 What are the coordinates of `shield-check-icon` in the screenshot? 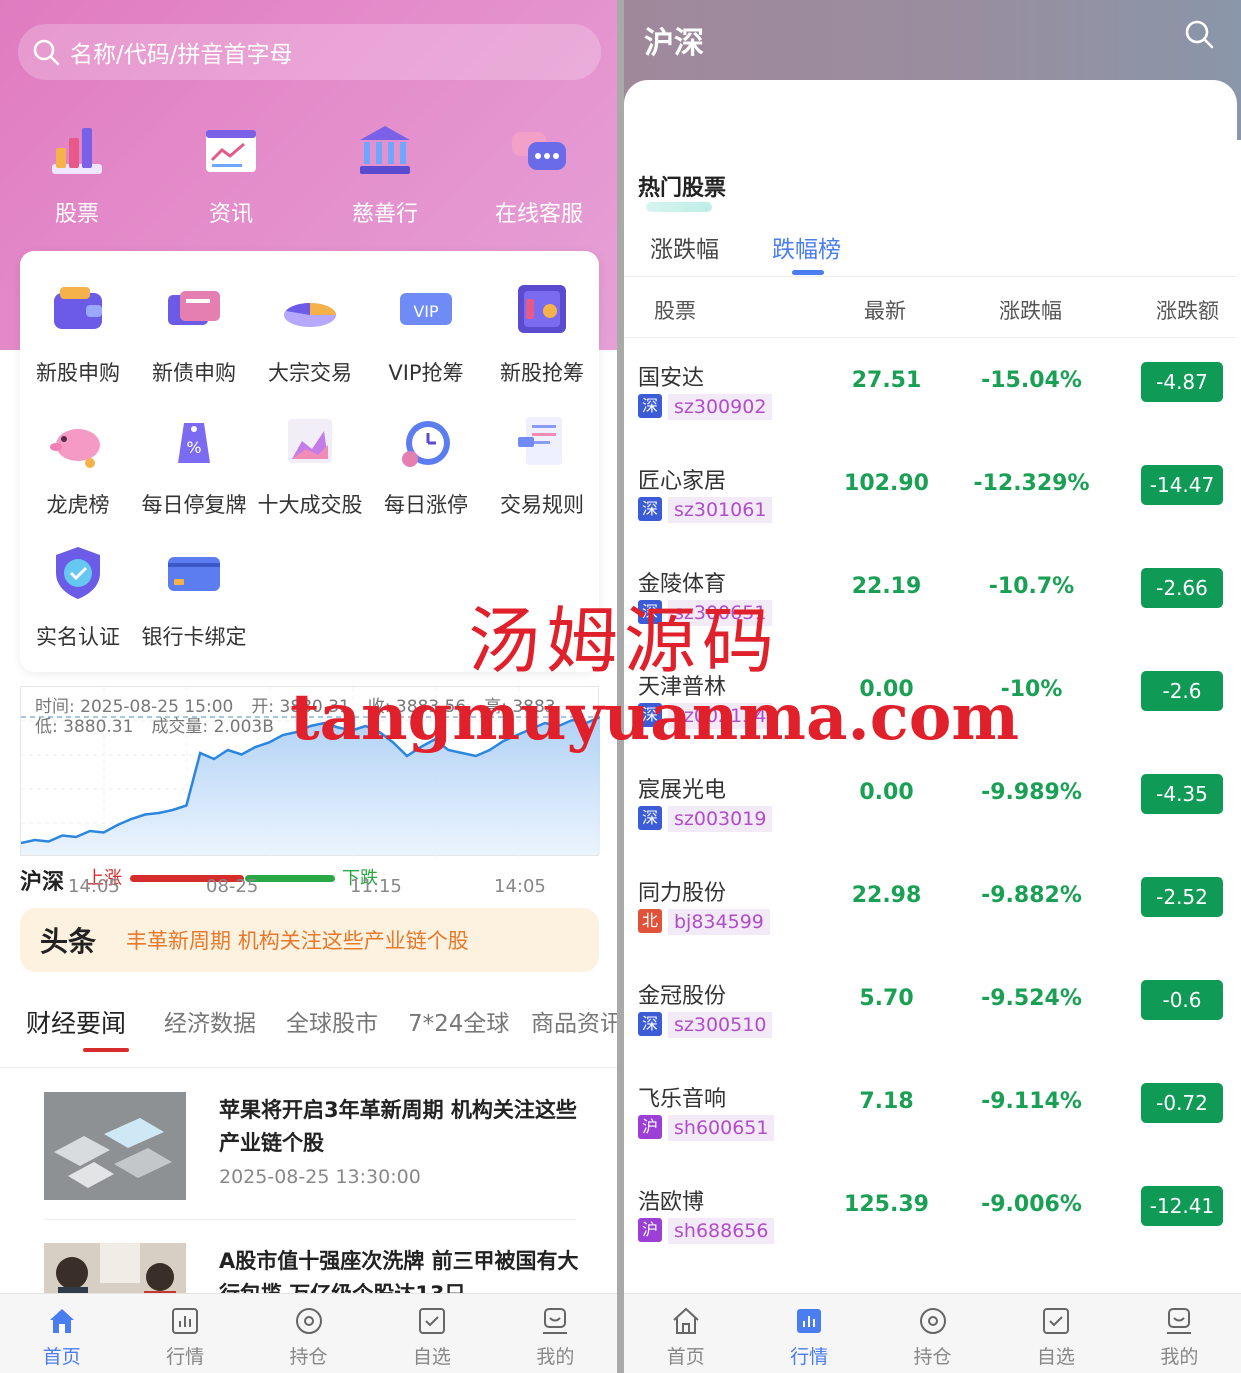 It's located at (78, 573).